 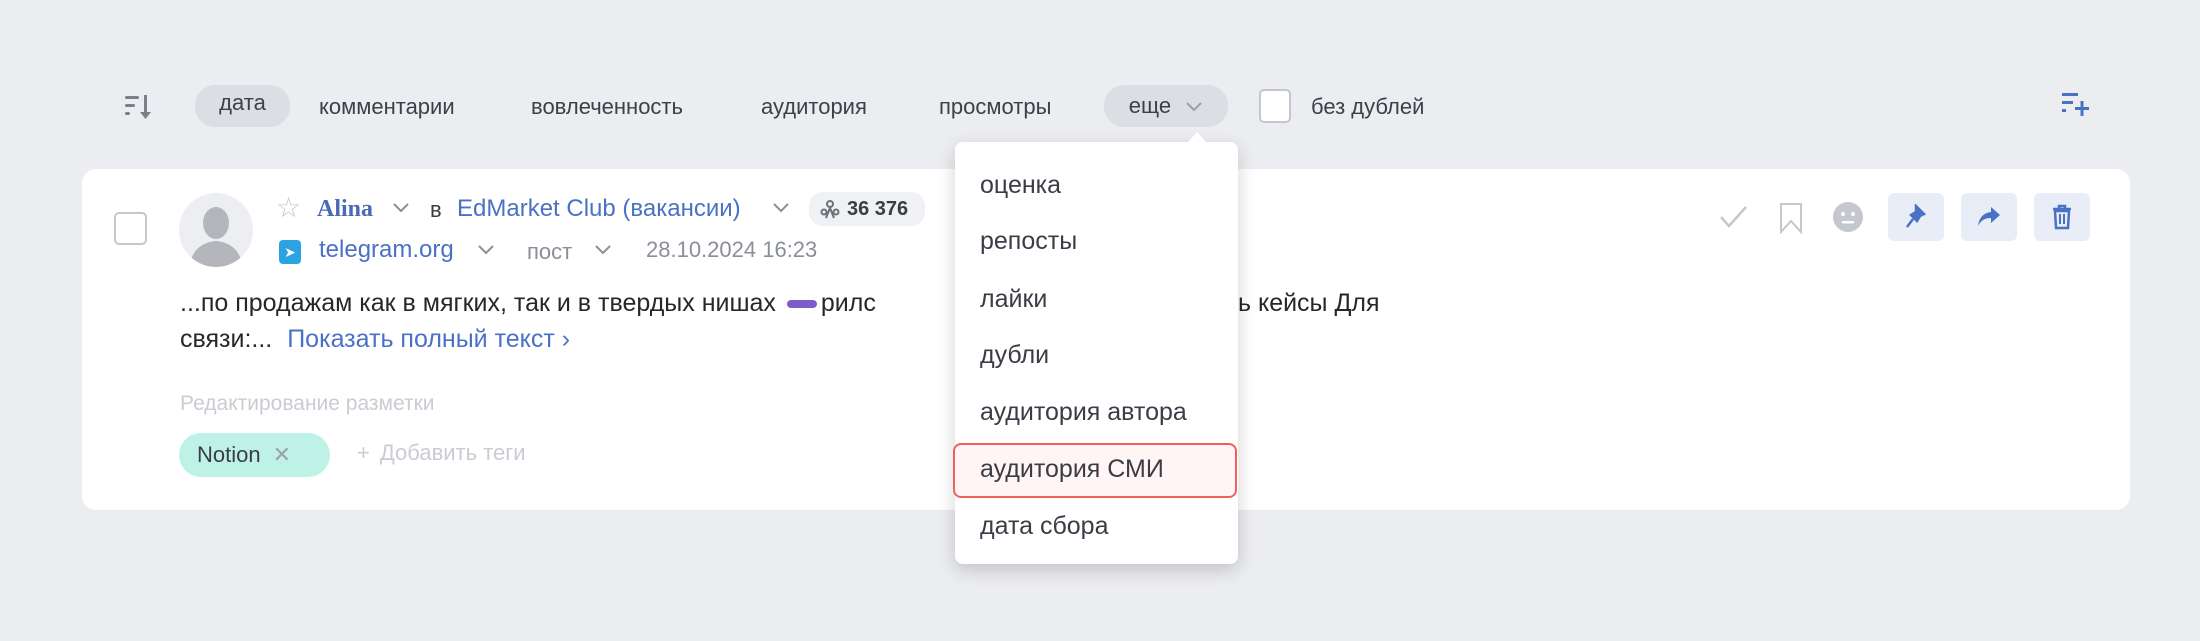 I want to click on purple-emoji-bar-icon, so click(x=801, y=304).